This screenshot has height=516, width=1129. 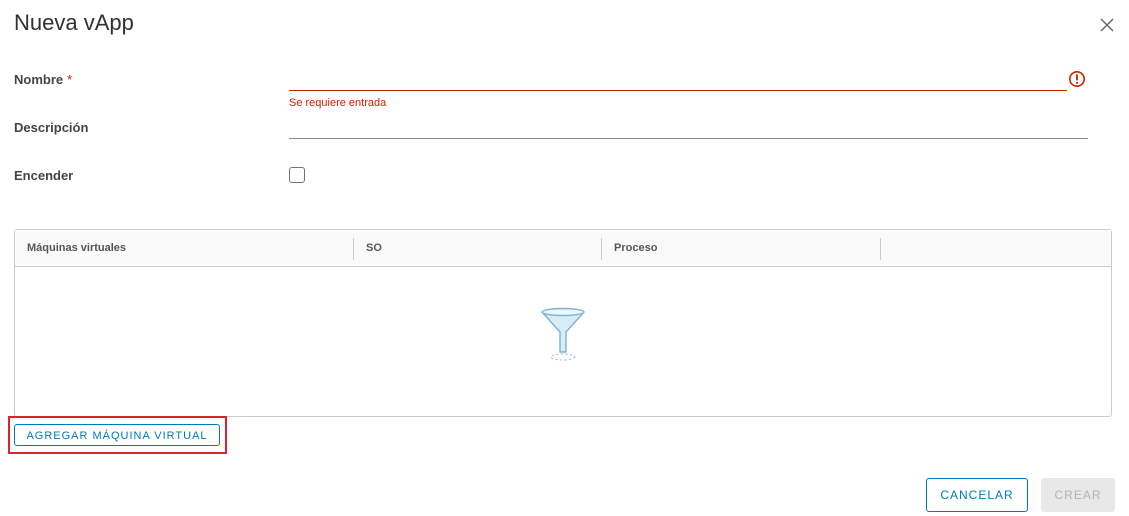 I want to click on datagrid-header: Máquinas virtuales SO Proceso, so click(x=563, y=248).